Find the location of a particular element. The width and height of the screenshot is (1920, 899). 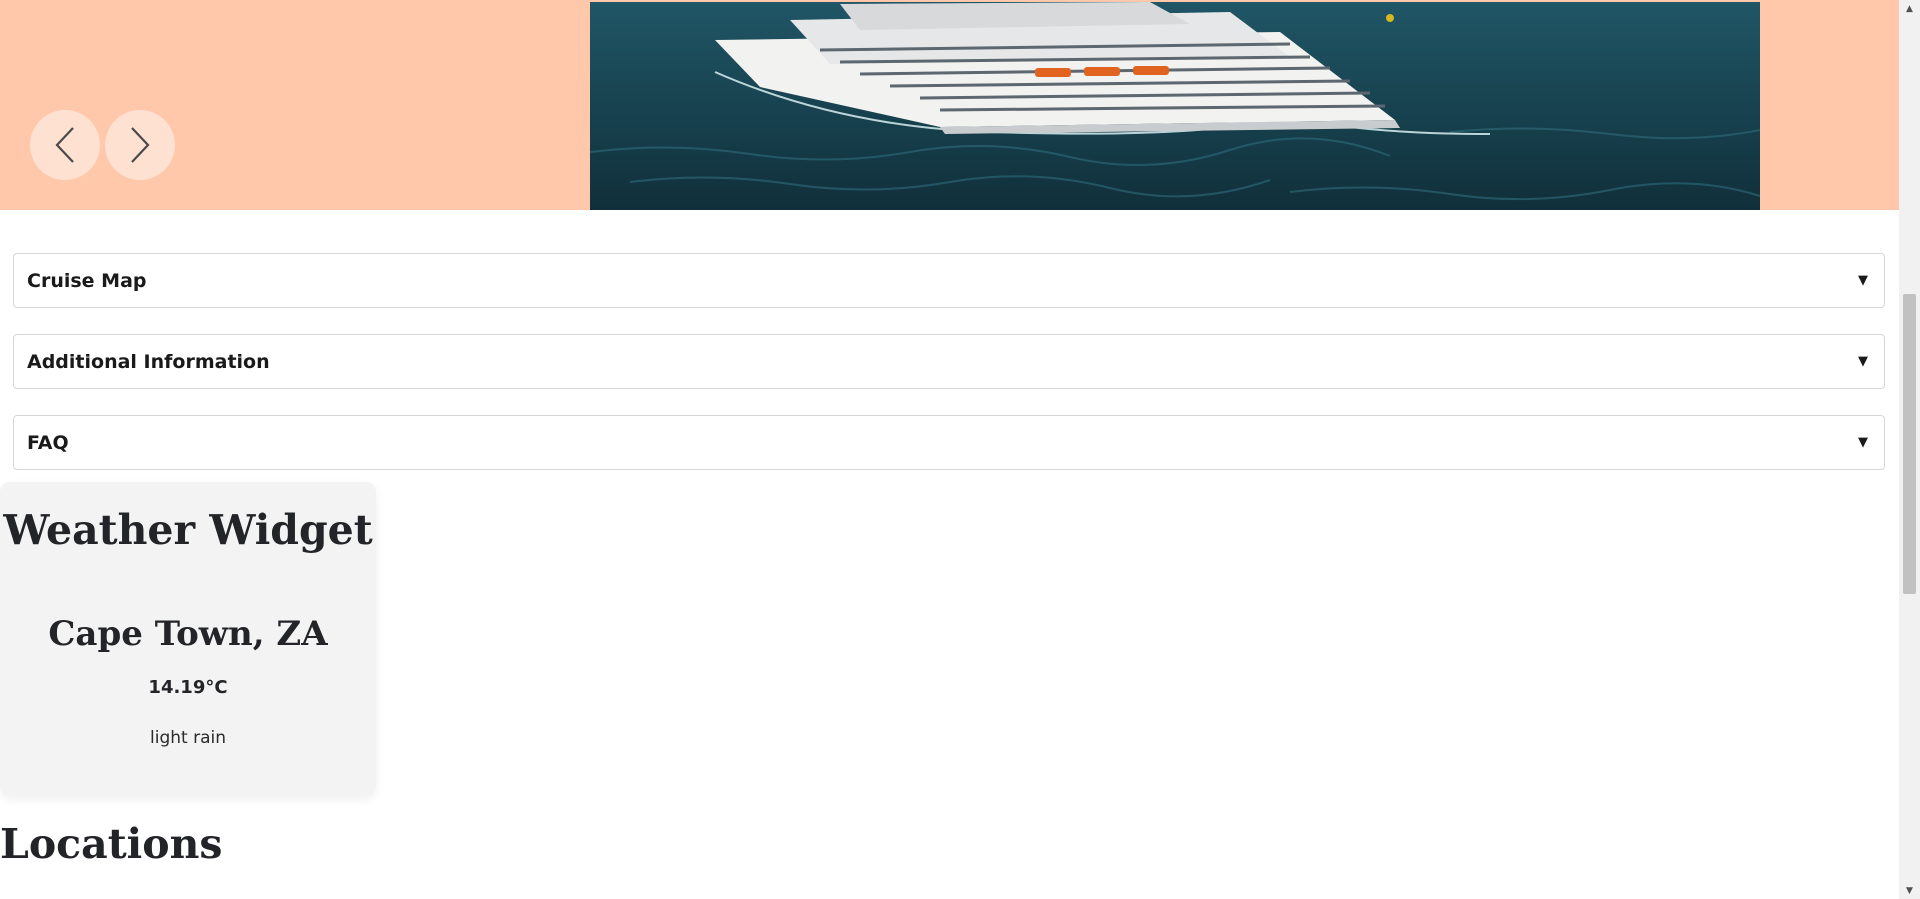

carousel-prev-button is located at coordinates (65, 145).